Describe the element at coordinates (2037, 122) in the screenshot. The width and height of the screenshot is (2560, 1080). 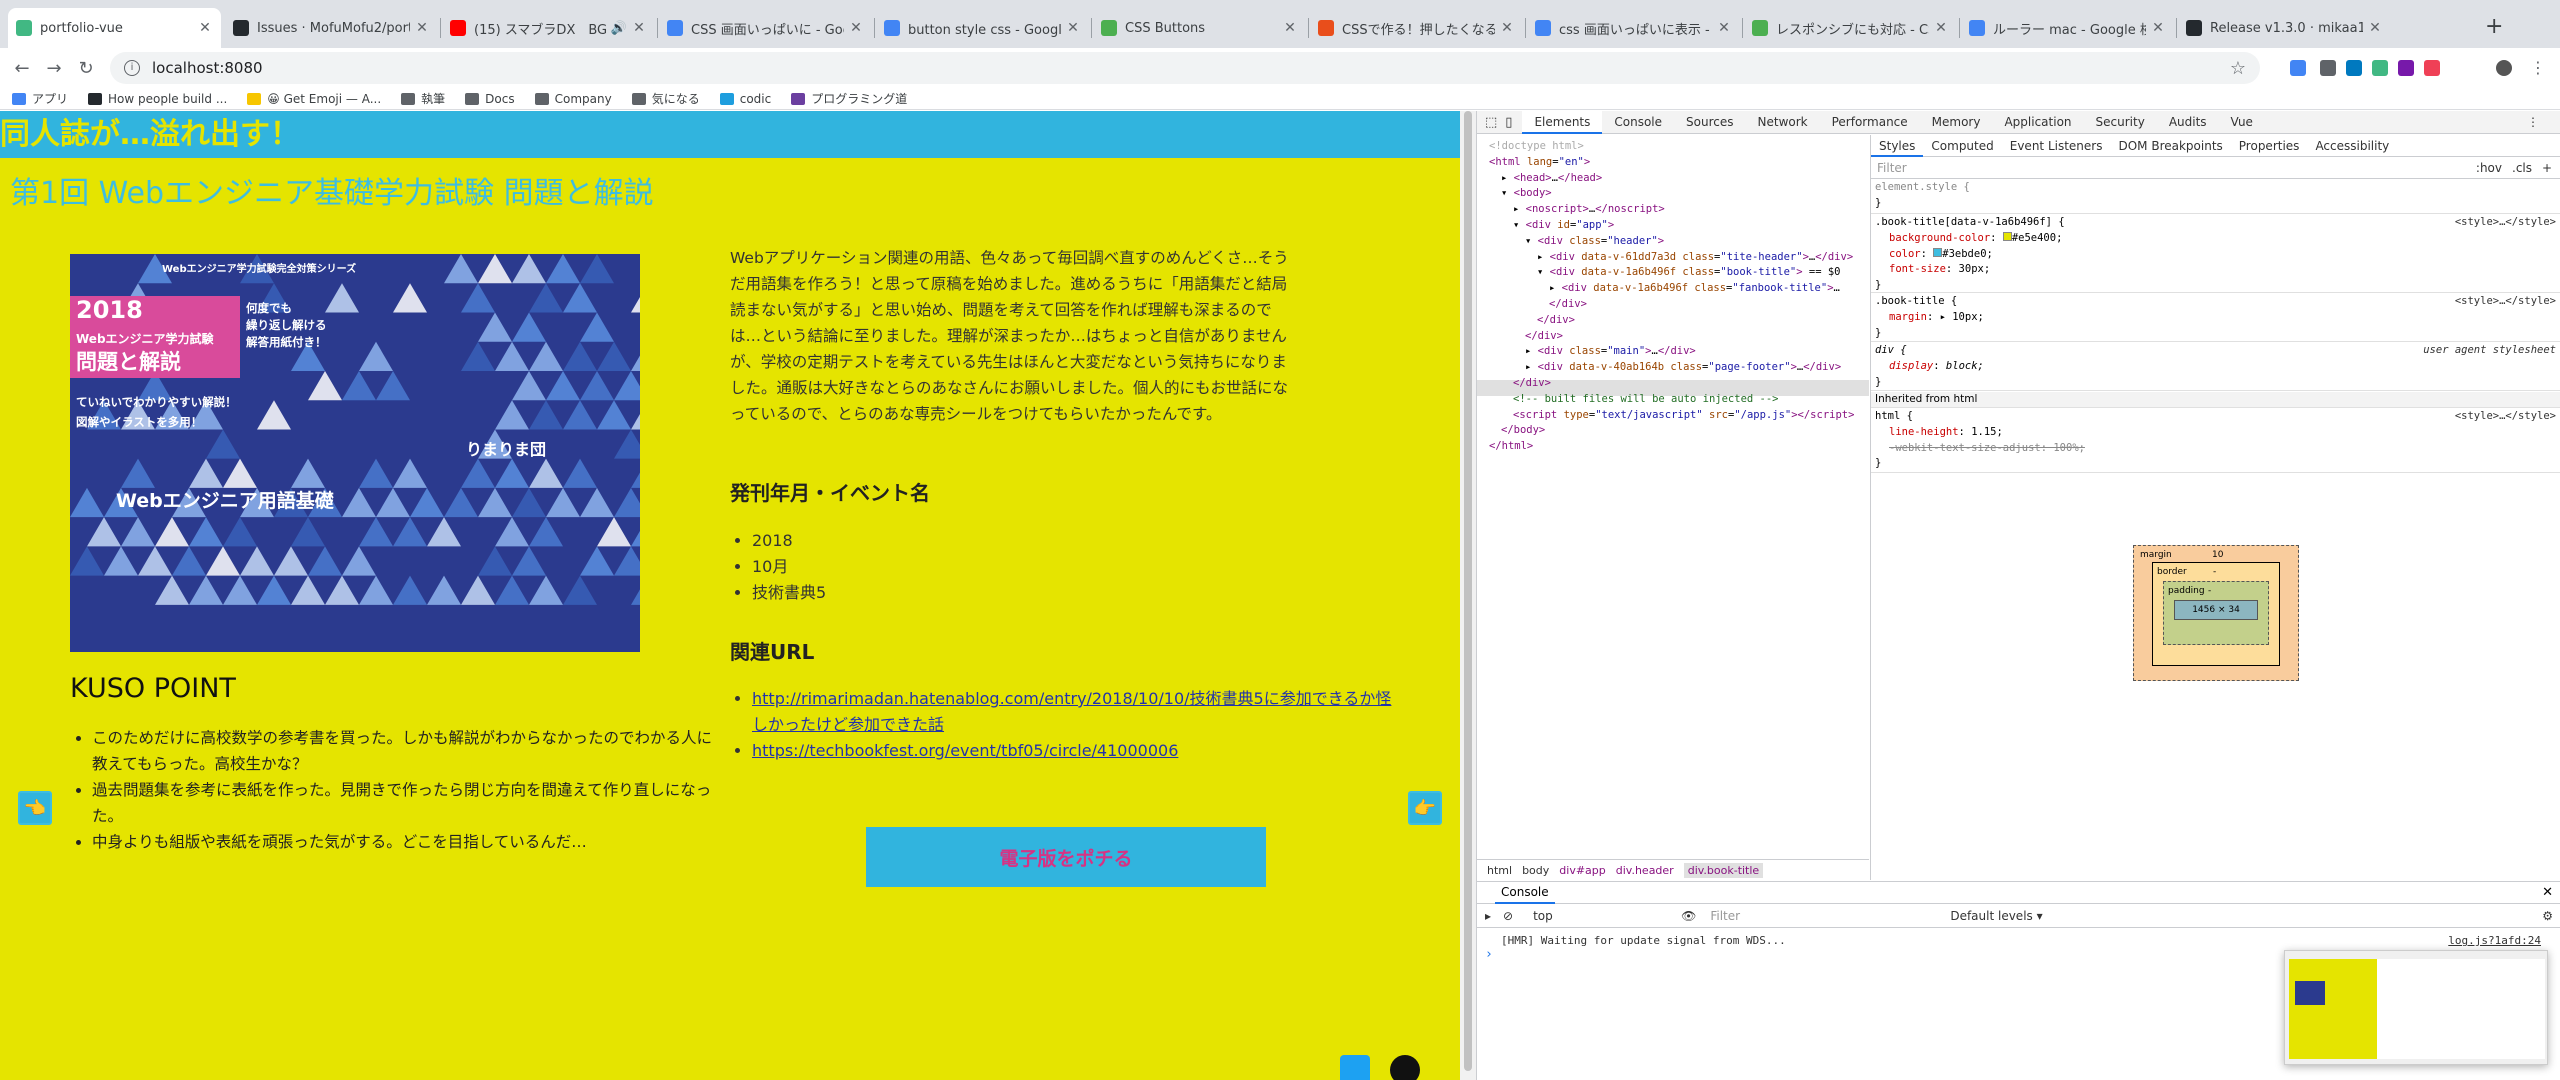
I see `devtools-tab-application: Application` at that location.